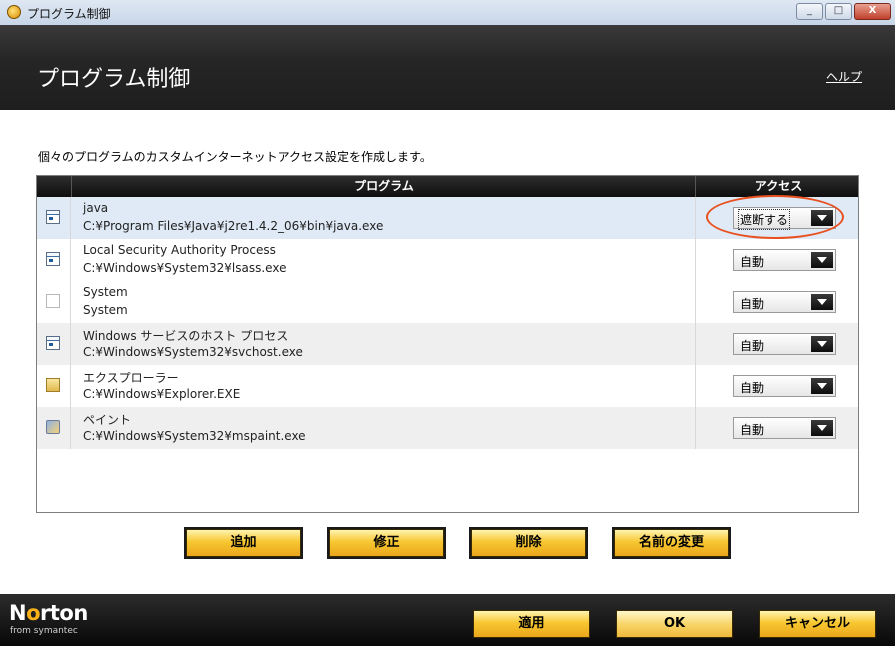  What do you see at coordinates (44, 631) in the screenshot?
I see `logo-subtitle: from symantec` at bounding box center [44, 631].